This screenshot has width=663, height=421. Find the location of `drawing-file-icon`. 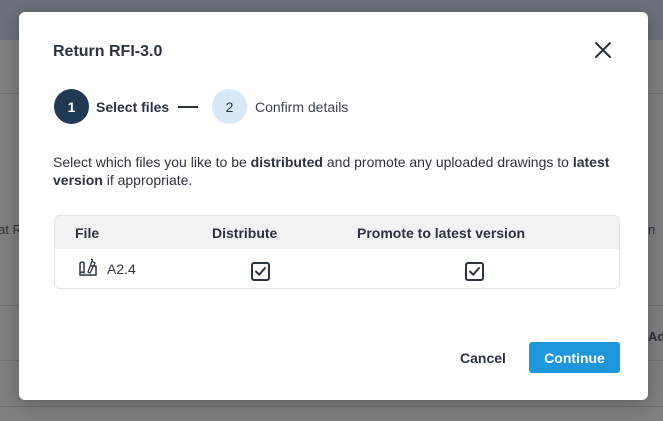

drawing-file-icon is located at coordinates (88, 267).